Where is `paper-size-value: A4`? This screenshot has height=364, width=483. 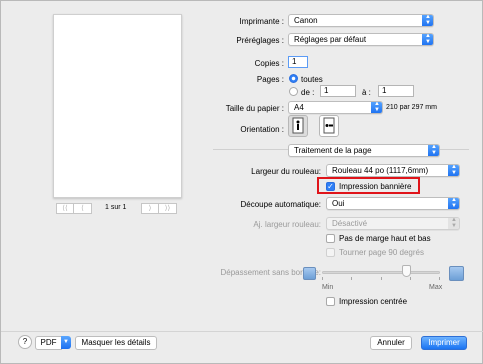
paper-size-value: A4 is located at coordinates (299, 107).